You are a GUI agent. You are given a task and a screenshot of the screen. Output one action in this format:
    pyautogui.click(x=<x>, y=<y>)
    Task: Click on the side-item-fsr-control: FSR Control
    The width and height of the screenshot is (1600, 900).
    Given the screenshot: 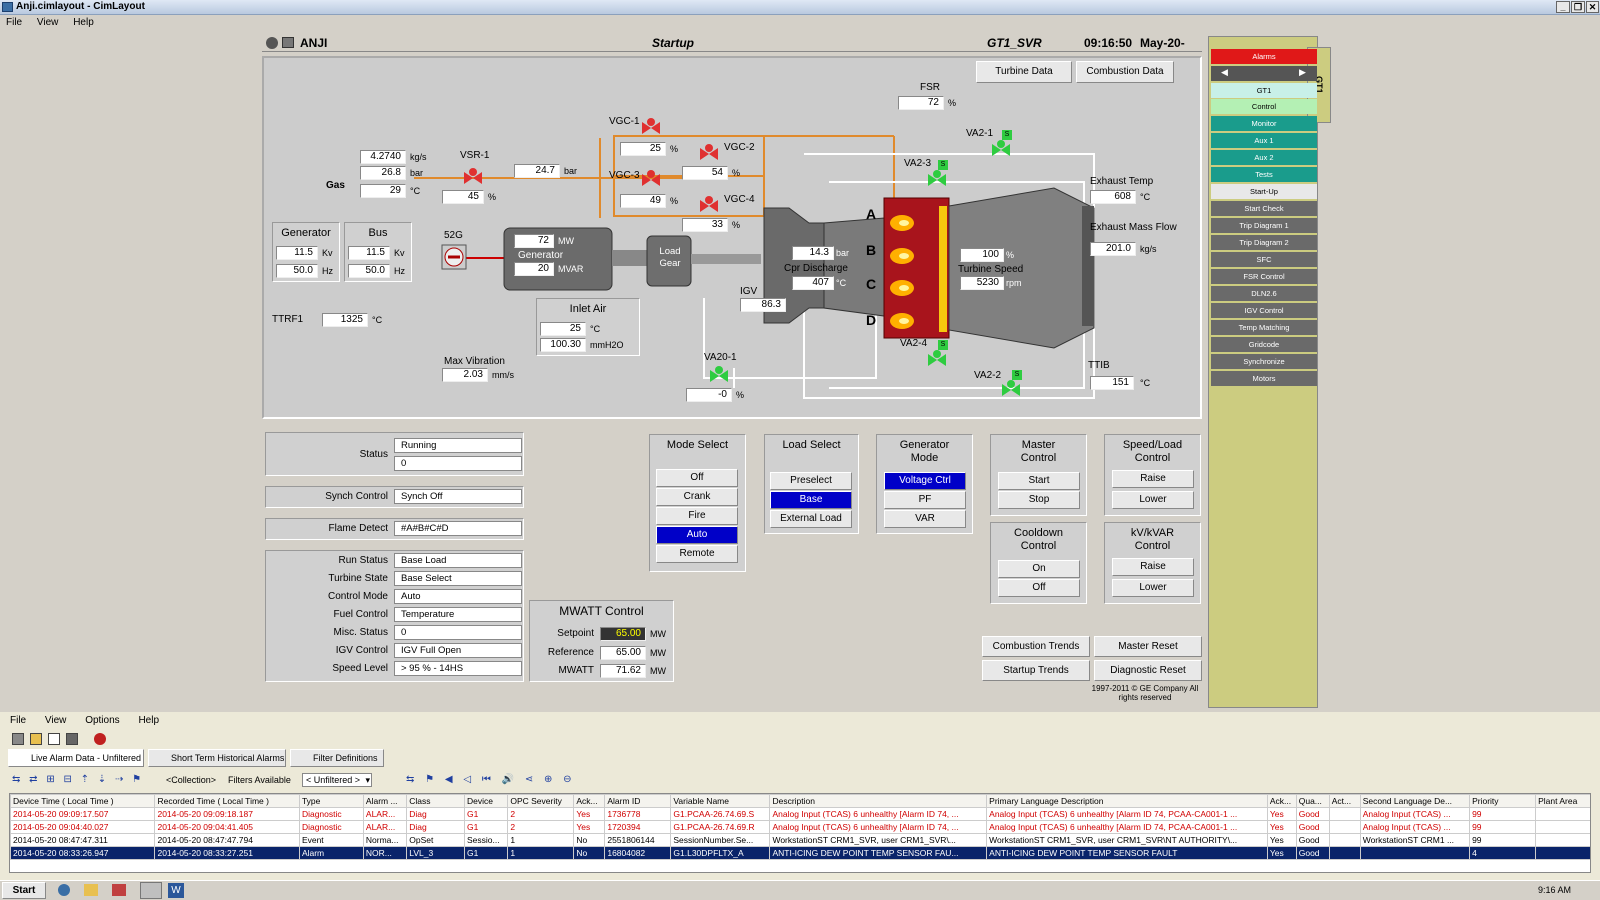 What is the action you would take?
    pyautogui.click(x=1264, y=276)
    